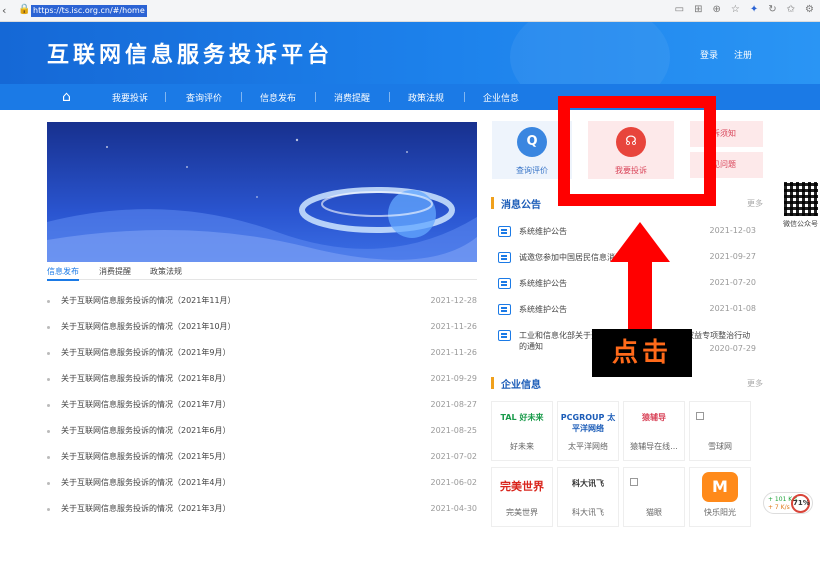  What do you see at coordinates (262, 432) in the screenshot?
I see `list-item: 关于互联网信息服务投诉的情况（2021年6月） 2021-08-25` at bounding box center [262, 432].